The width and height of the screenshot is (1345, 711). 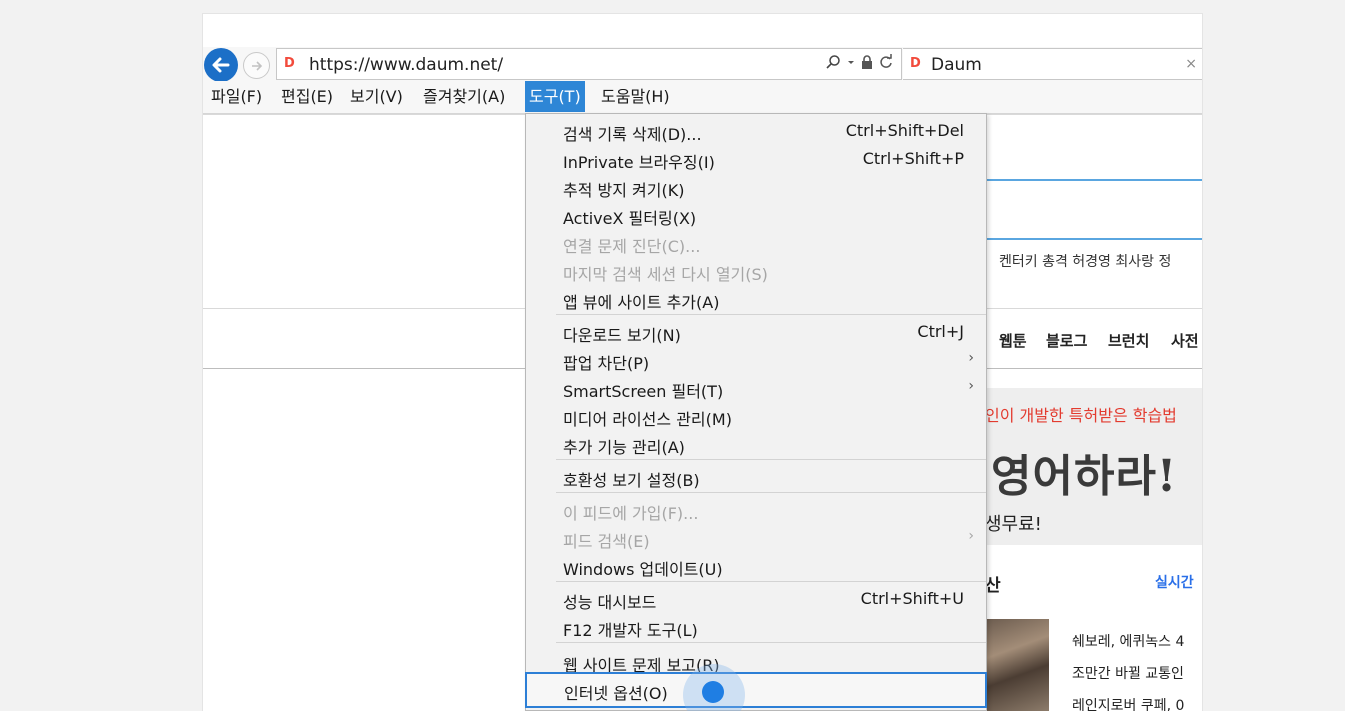 What do you see at coordinates (1016, 665) in the screenshot?
I see `news-thumbnail` at bounding box center [1016, 665].